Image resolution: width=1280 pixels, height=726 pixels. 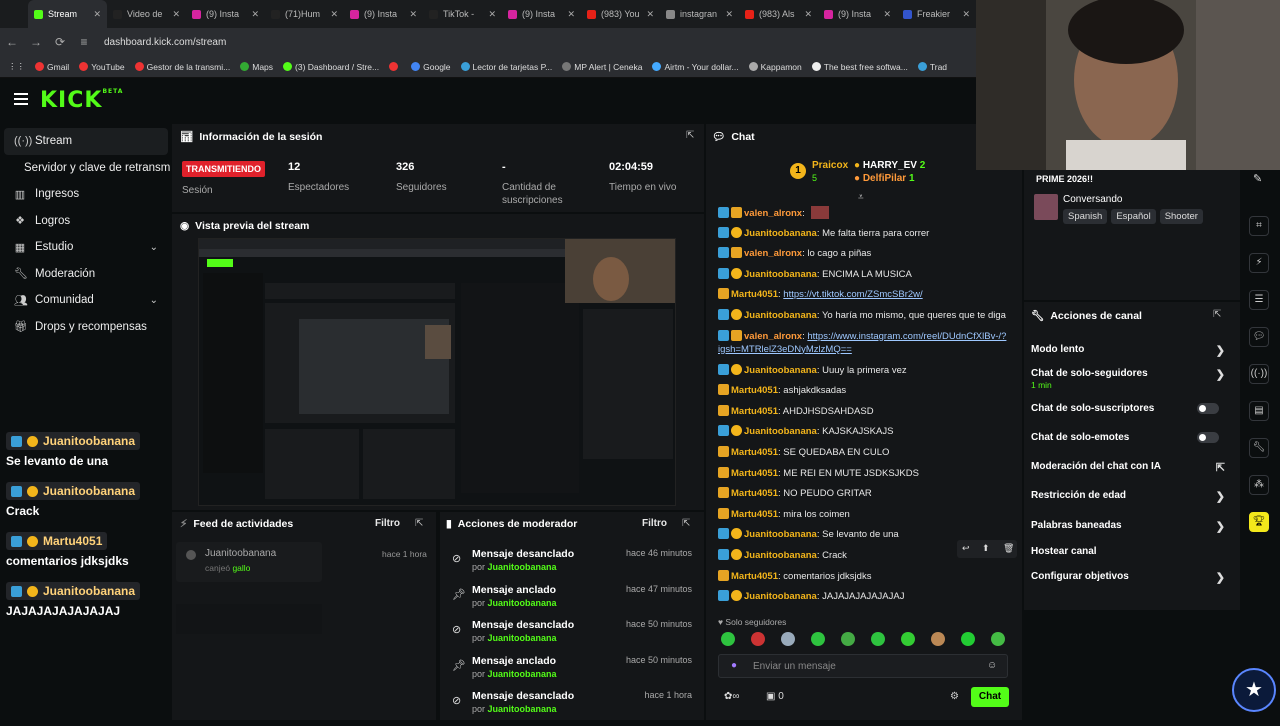 What do you see at coordinates (868, 452) in the screenshot?
I see `chat-message: Martu4051: SE QUEDABA EN CULO` at bounding box center [868, 452].